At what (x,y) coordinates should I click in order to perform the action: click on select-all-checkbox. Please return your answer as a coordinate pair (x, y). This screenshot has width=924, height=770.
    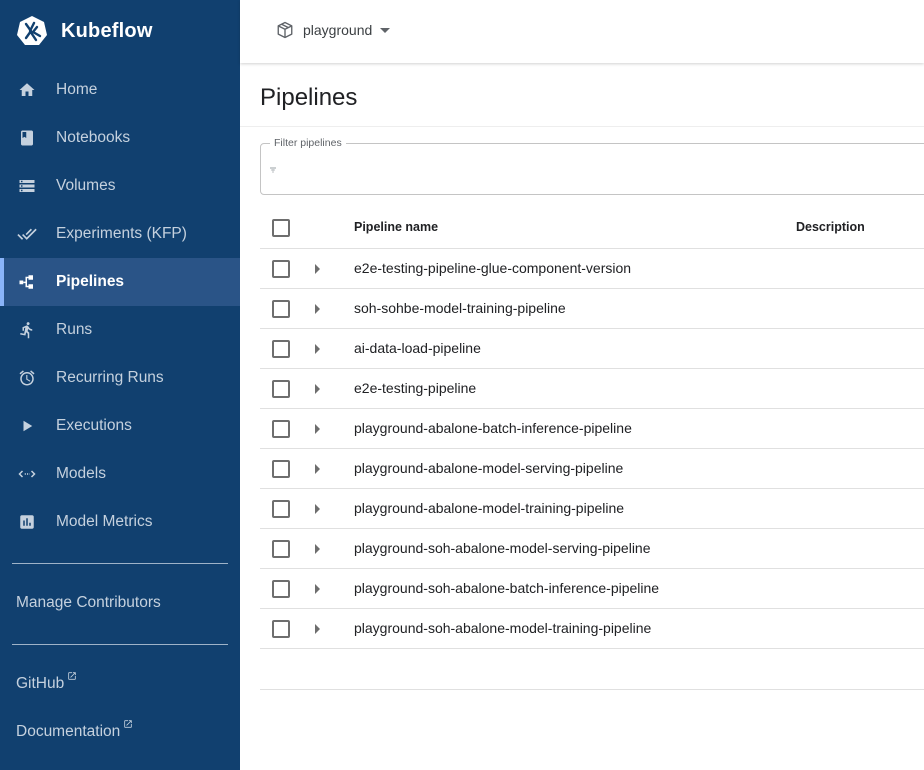
    Looking at the image, I should click on (281, 228).